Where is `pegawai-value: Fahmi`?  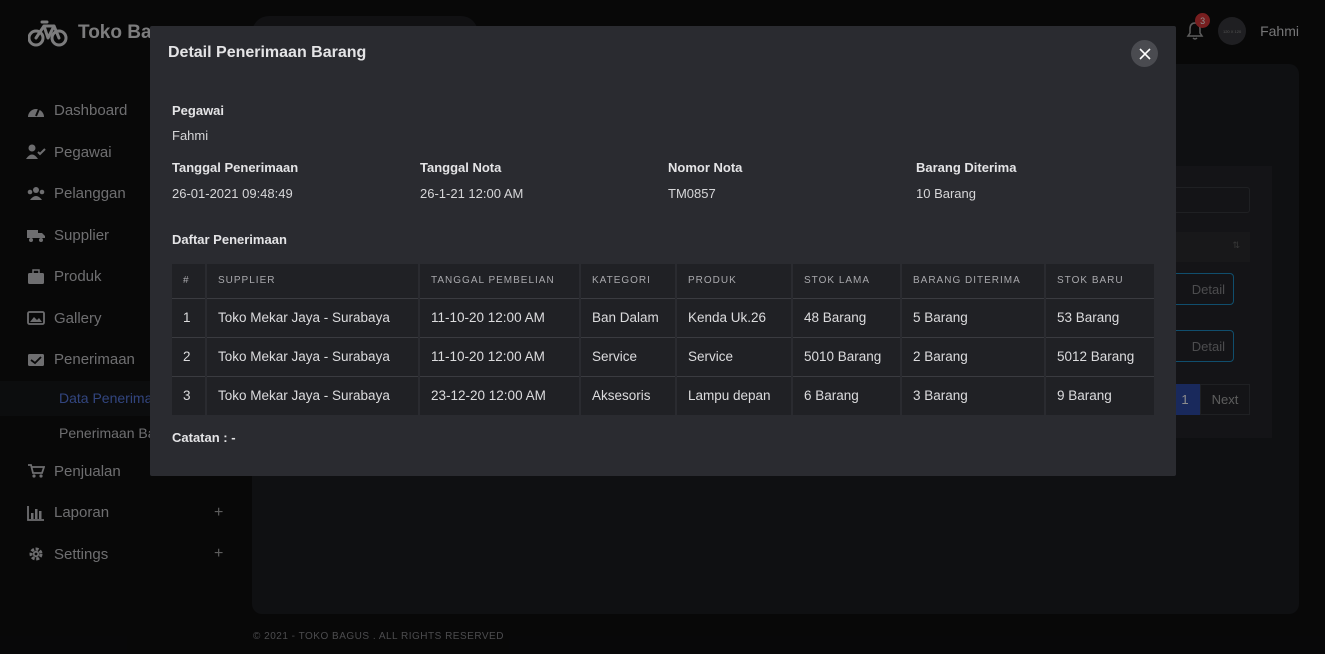
pegawai-value: Fahmi is located at coordinates (190, 135).